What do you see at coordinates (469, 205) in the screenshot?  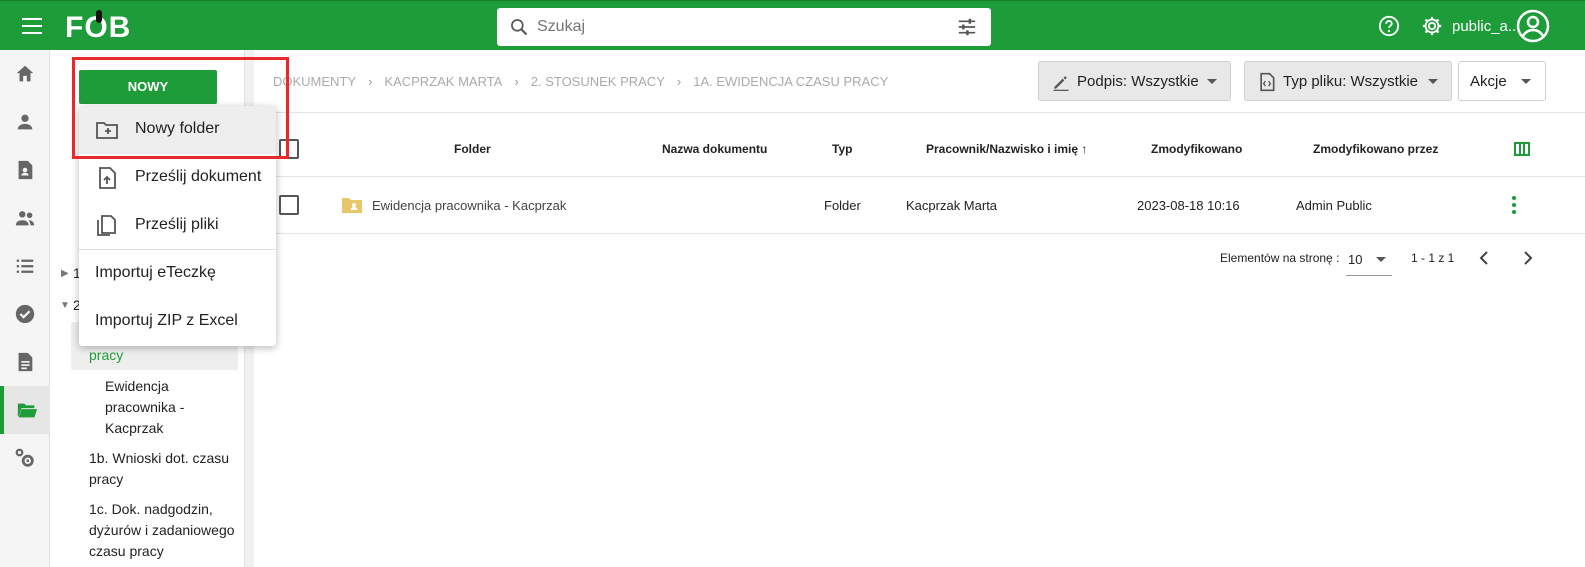 I see `cell-folder: Ewidencja pracownika - Kacprzak` at bounding box center [469, 205].